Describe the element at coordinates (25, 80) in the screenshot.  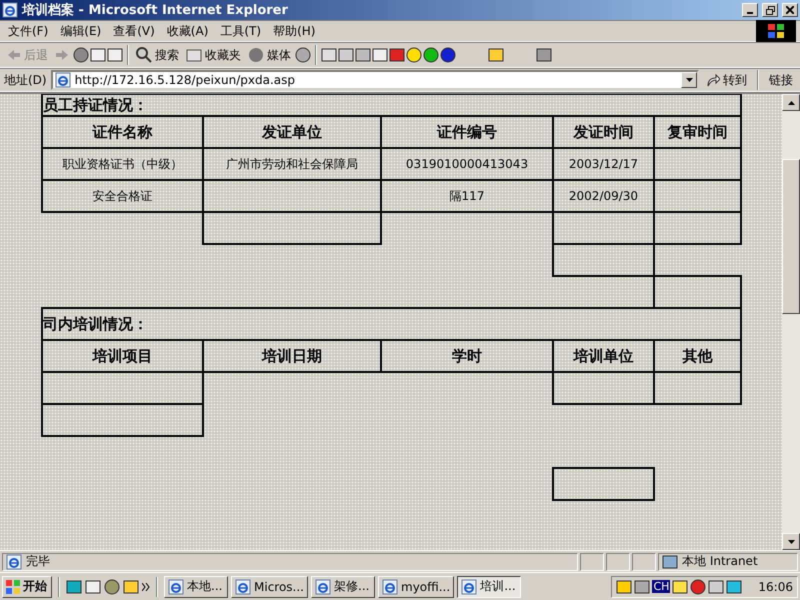
I see `address-label: 地址(D)` at that location.